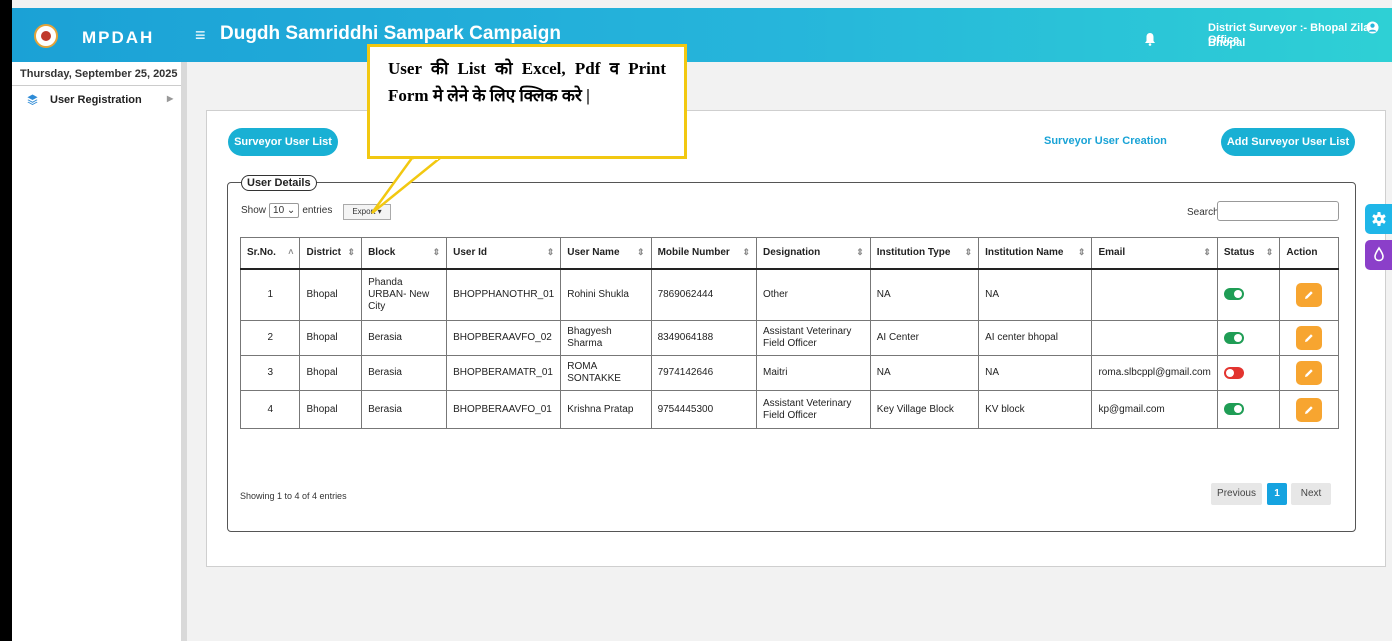  Describe the element at coordinates (404, 294) in the screenshot. I see `cell-block: Phanda URBAN- New City` at that location.